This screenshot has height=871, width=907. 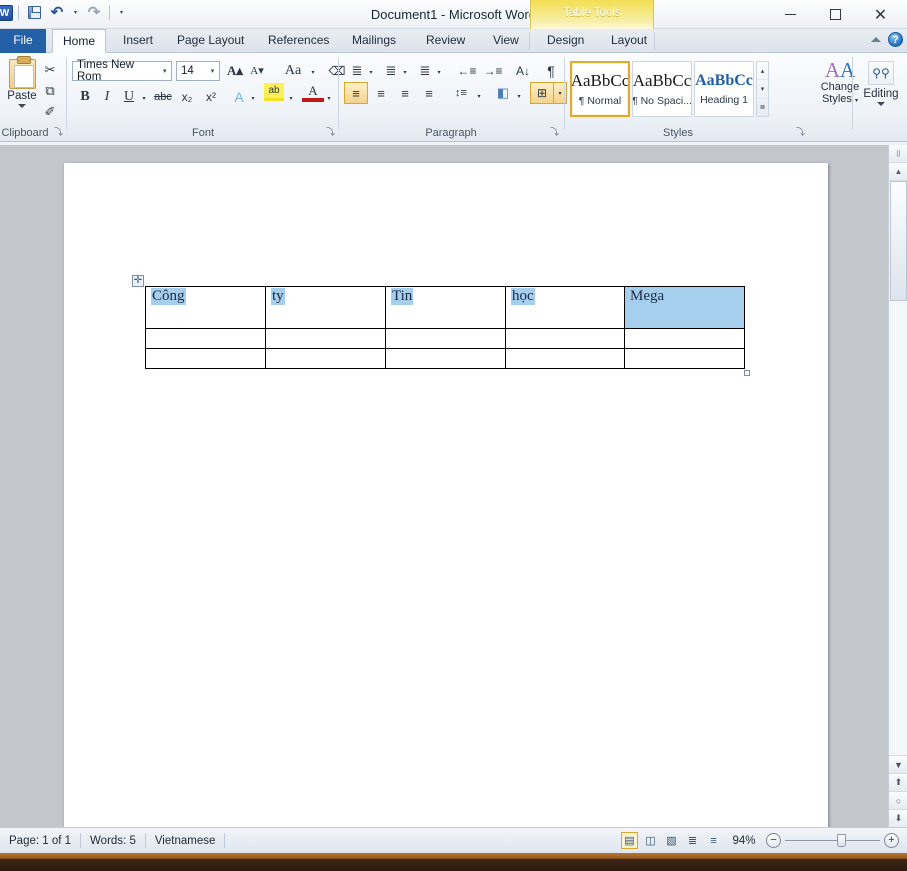 I want to click on tab-home: Home, so click(x=79, y=41).